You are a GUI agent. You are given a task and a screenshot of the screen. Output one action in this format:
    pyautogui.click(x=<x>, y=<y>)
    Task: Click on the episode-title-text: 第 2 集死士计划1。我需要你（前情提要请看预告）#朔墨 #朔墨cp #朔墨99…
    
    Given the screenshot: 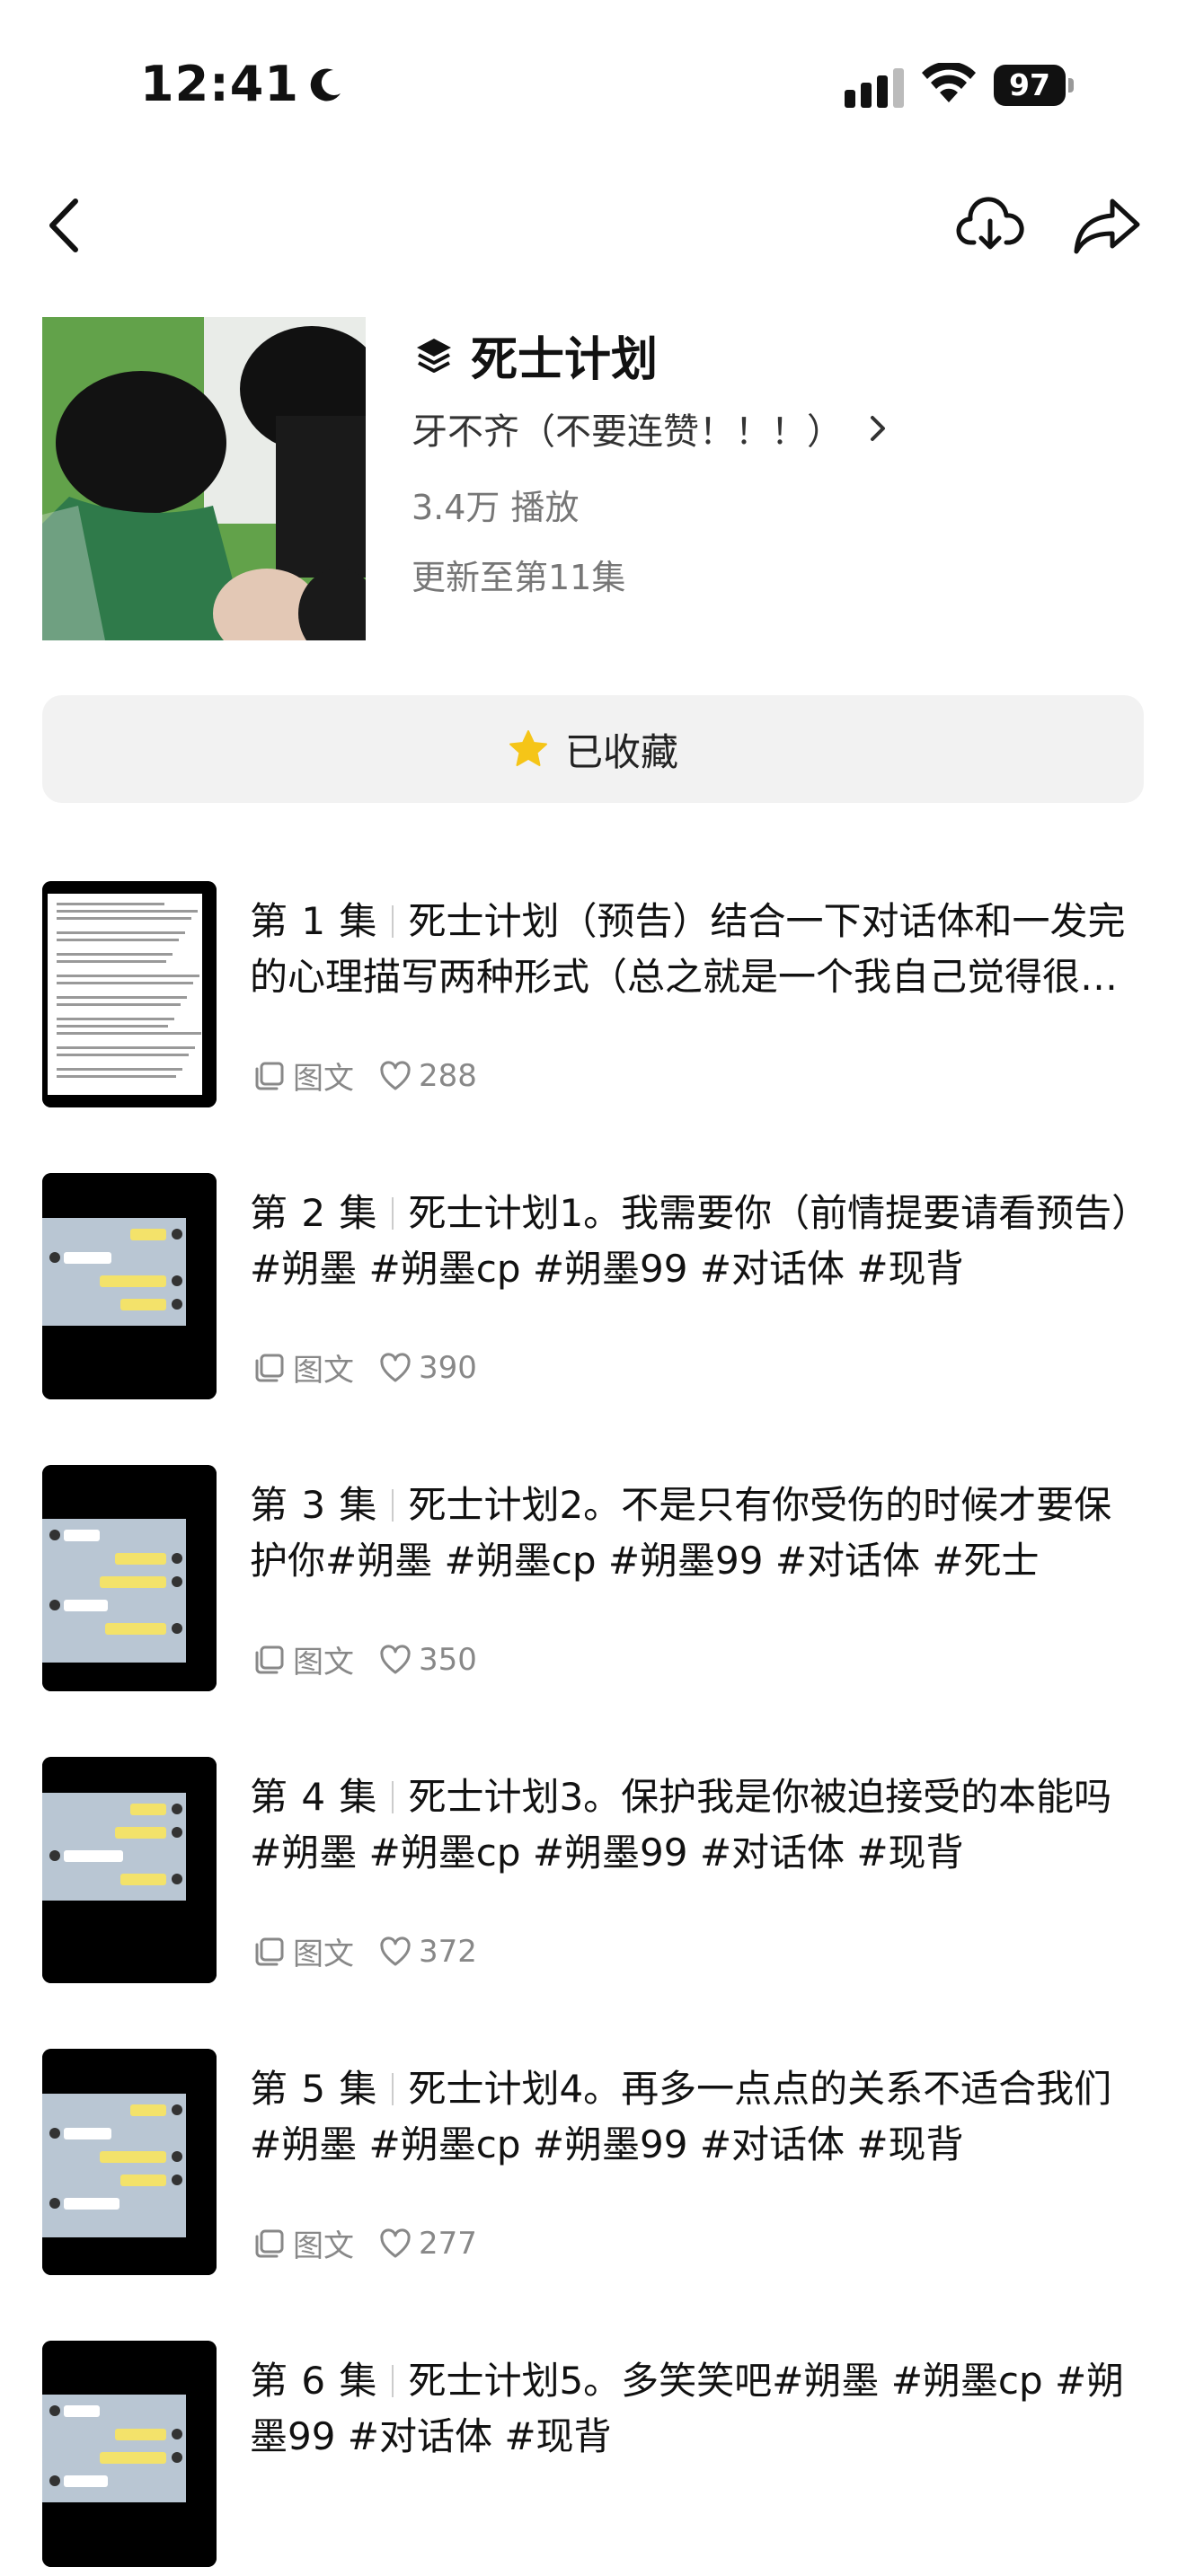 What is the action you would take?
    pyautogui.click(x=694, y=1241)
    